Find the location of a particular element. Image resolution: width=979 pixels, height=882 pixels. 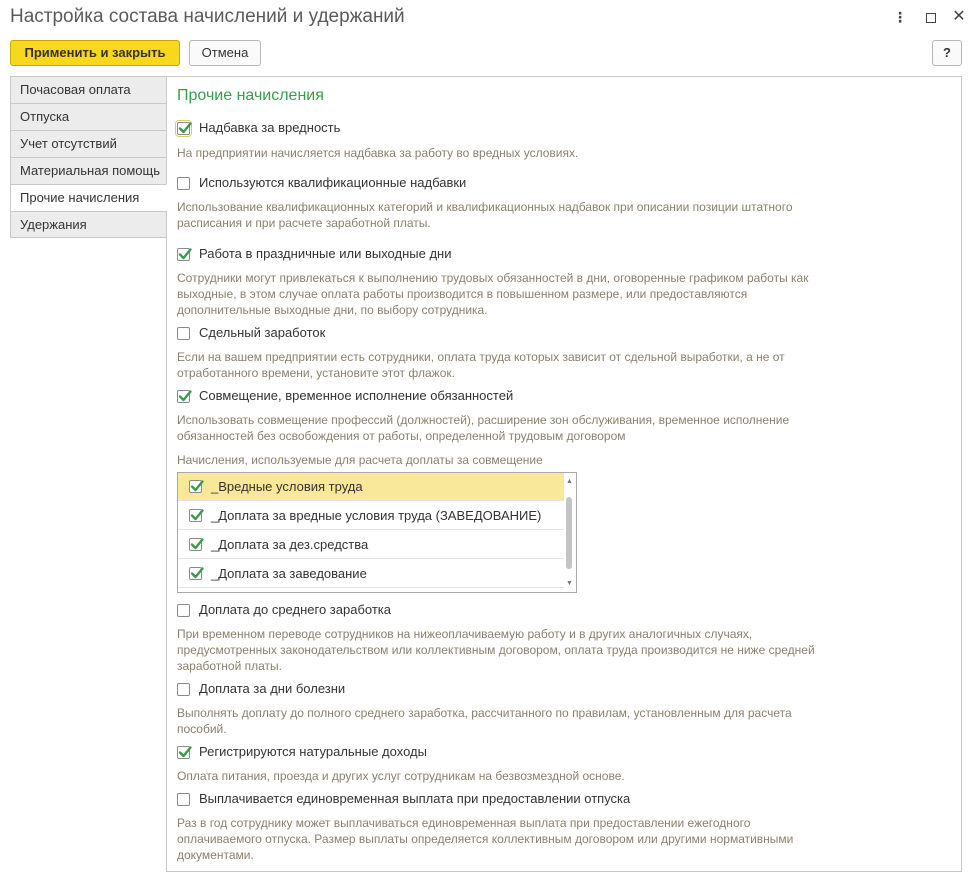

hazard-bonus-checkbox is located at coordinates (183, 128).